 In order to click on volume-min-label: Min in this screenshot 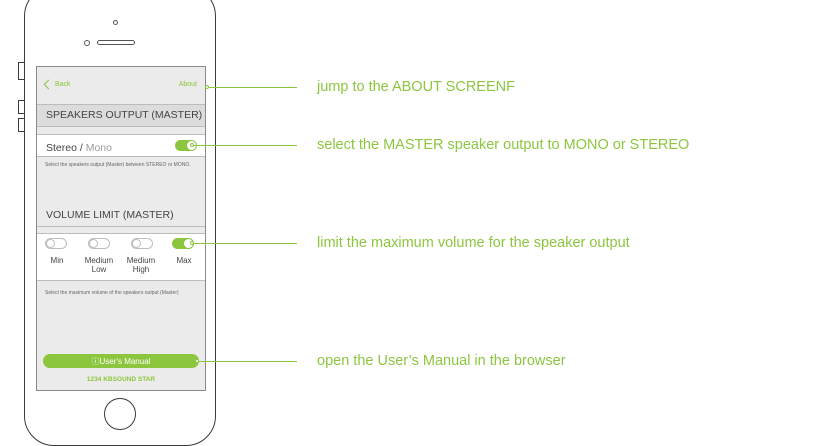, I will do `click(57, 260)`.